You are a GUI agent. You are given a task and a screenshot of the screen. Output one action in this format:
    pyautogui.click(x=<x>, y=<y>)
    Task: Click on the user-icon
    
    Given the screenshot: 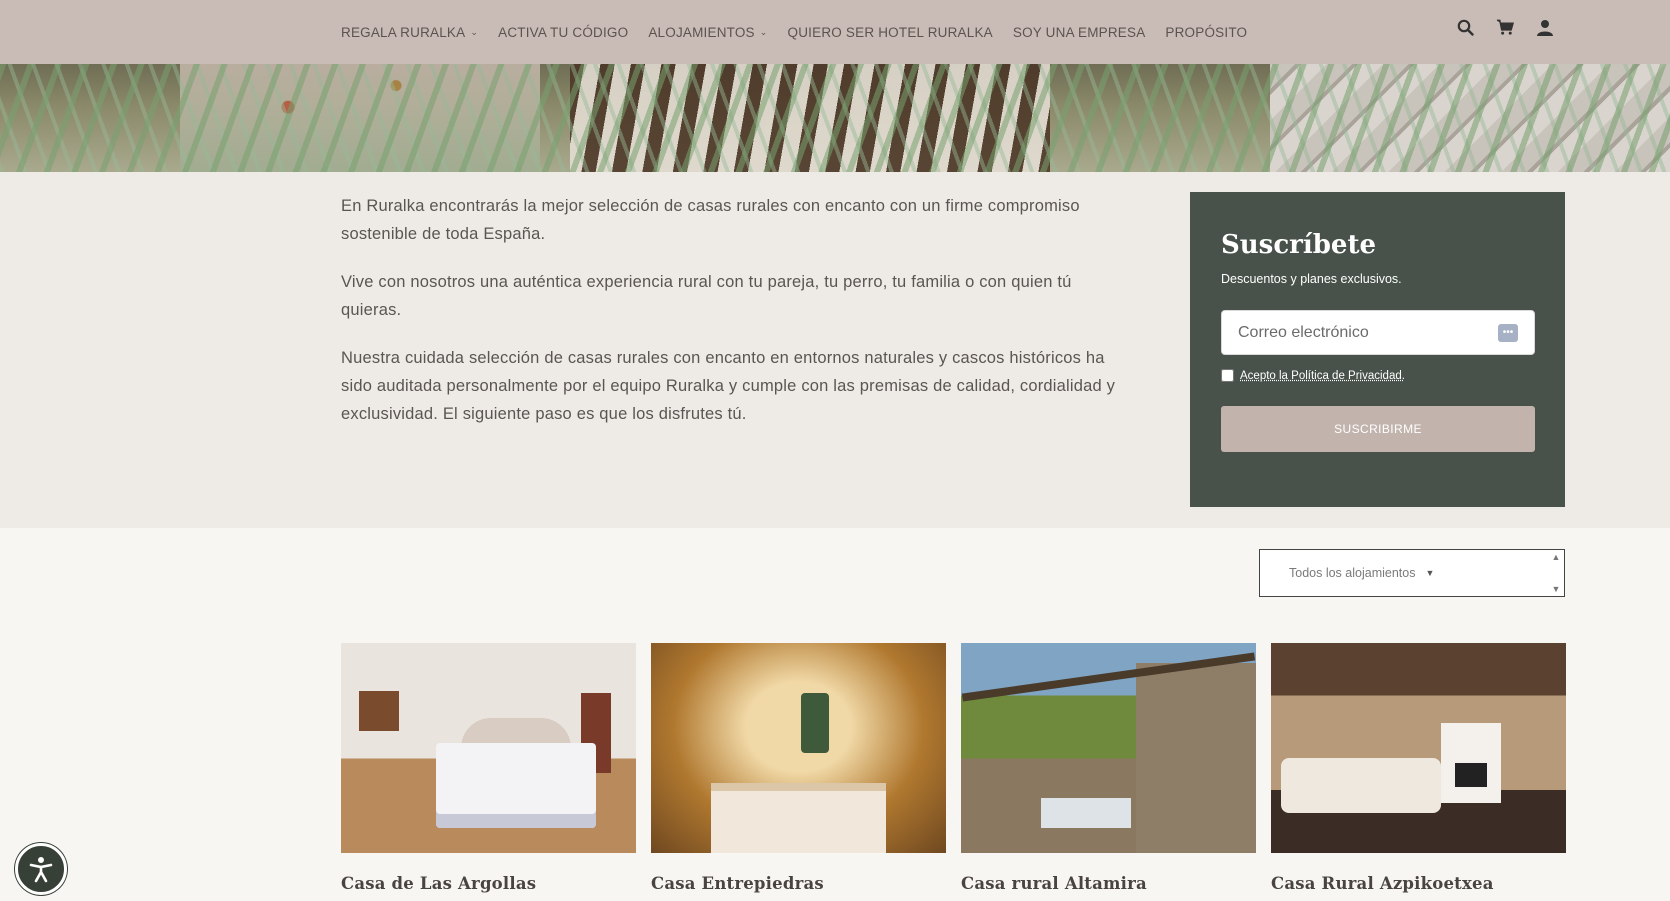 What is the action you would take?
    pyautogui.click(x=1545, y=27)
    